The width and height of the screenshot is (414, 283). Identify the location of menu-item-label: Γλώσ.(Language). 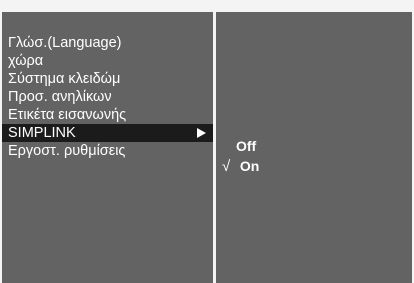
(65, 43).